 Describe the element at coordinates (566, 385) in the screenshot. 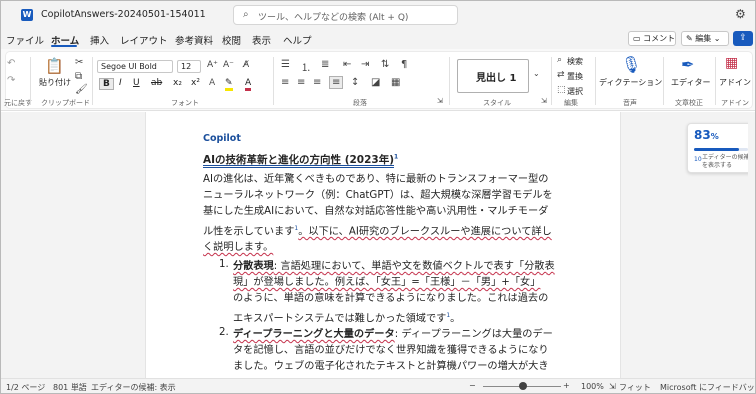

I see `zoom-in-icon: +` at that location.